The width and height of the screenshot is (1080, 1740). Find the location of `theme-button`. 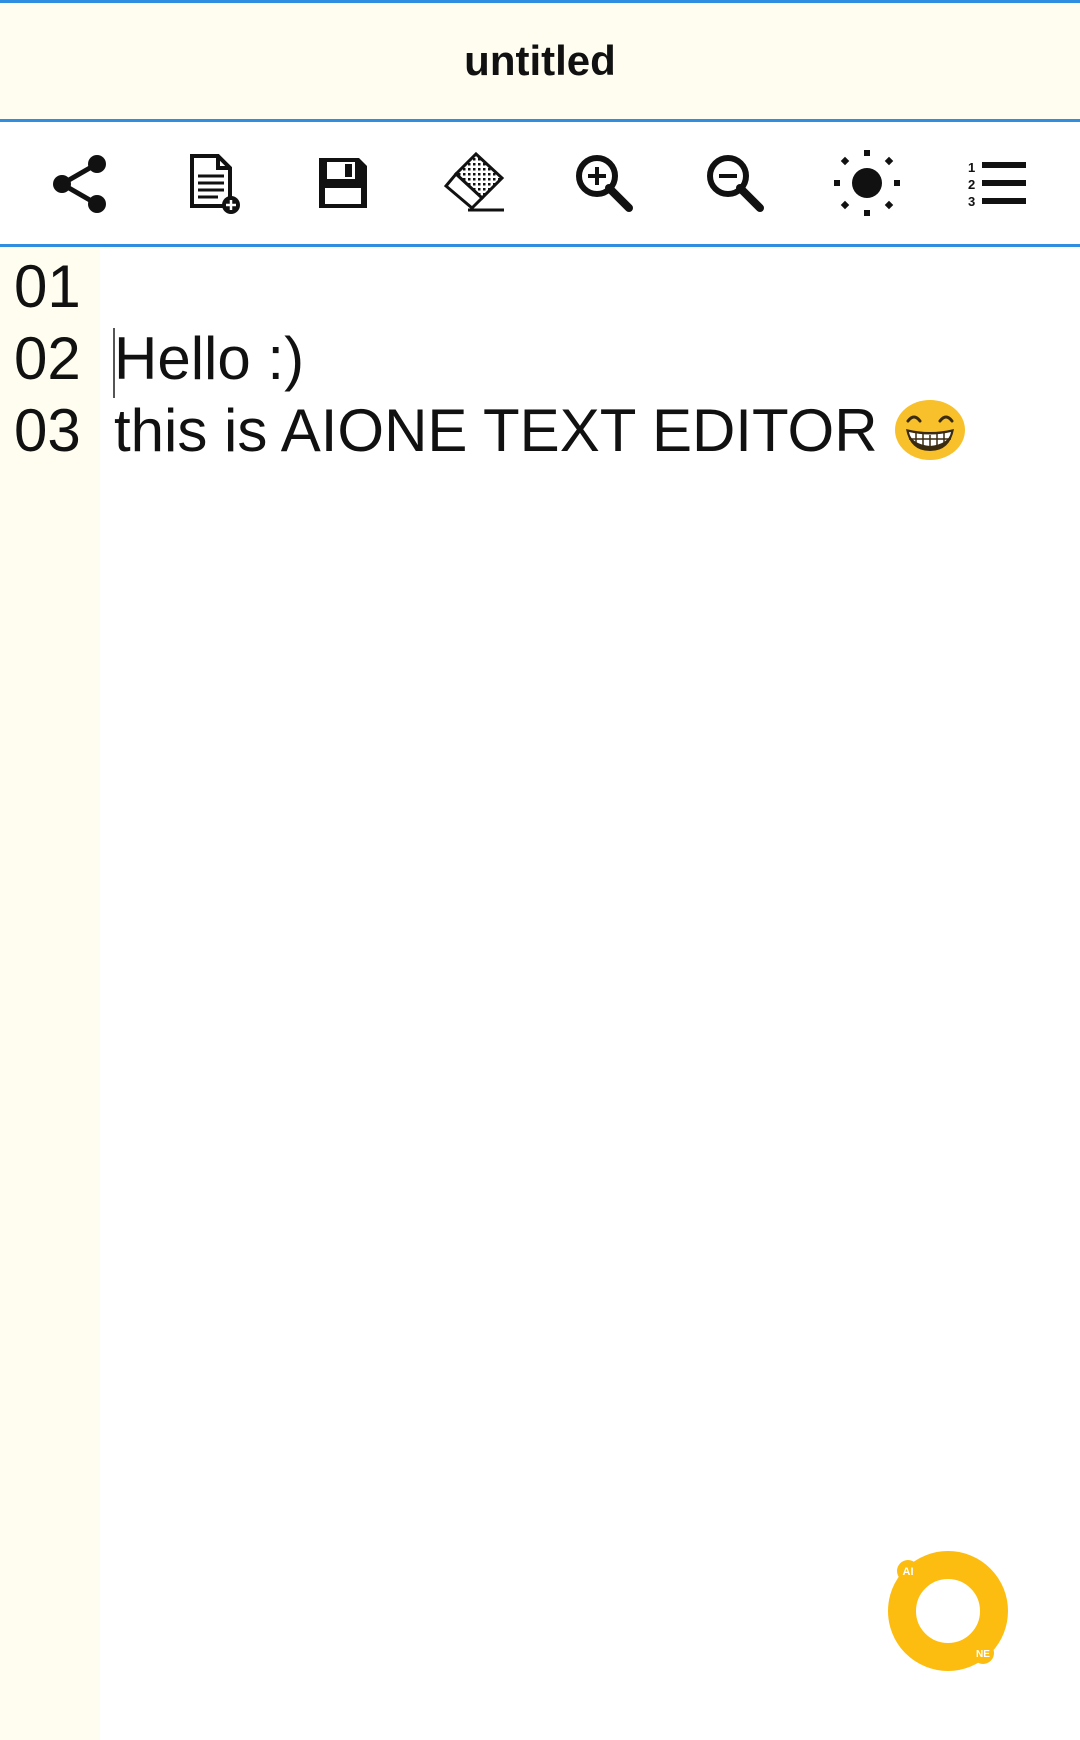

theme-button is located at coordinates (867, 183).